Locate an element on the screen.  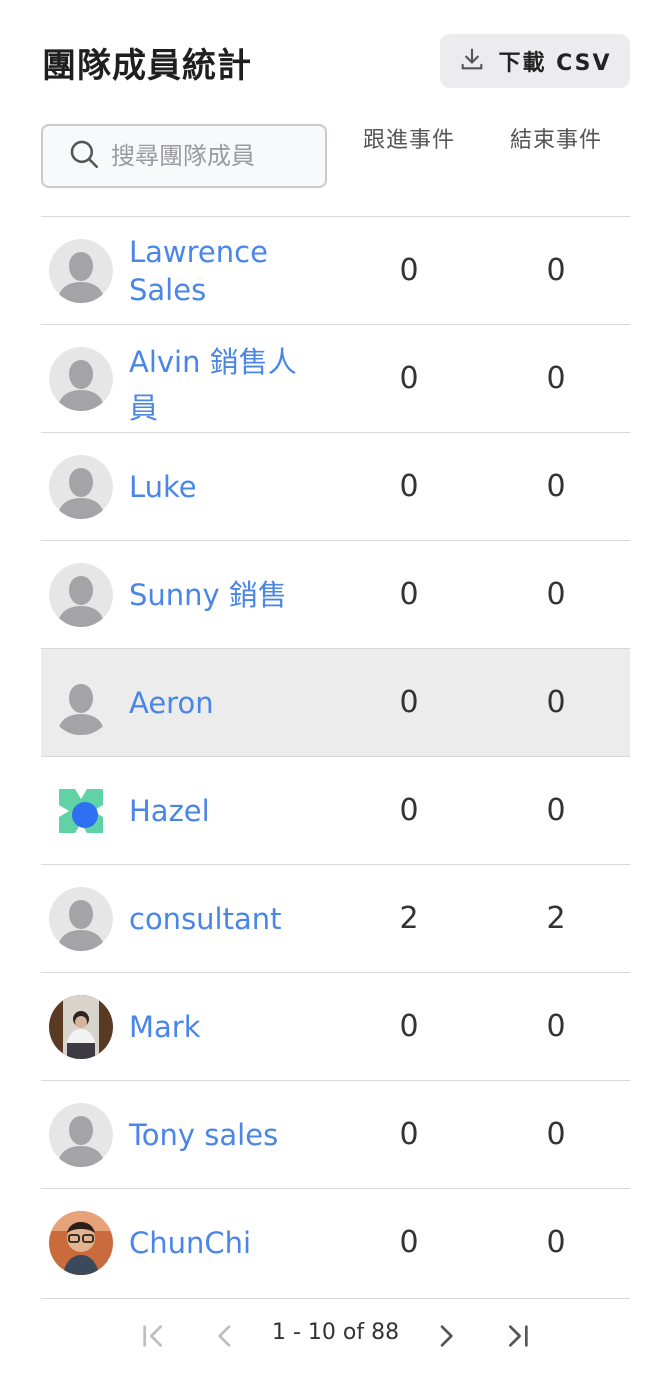
member-name-link: Sunny 銷售 is located at coordinates (224, 595).